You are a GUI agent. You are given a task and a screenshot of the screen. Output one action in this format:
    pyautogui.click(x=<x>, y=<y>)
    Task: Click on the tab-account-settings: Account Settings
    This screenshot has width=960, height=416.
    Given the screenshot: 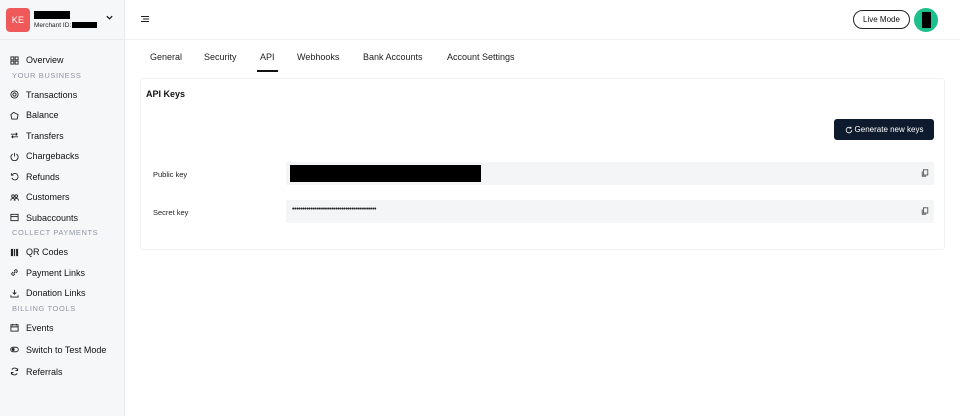 What is the action you would take?
    pyautogui.click(x=481, y=62)
    